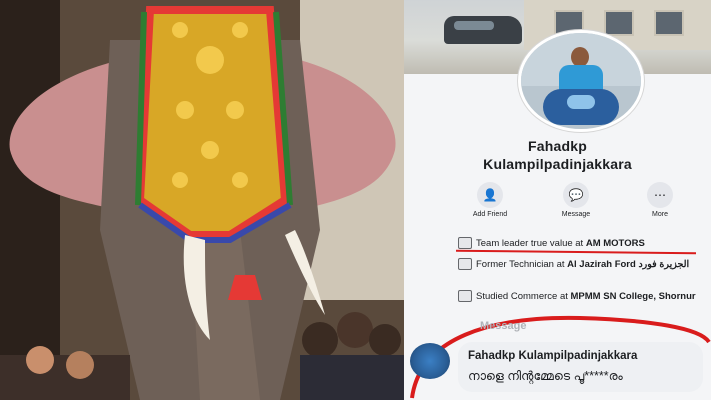  I want to click on add-friend-button: 👤 Add Friend, so click(490, 200).